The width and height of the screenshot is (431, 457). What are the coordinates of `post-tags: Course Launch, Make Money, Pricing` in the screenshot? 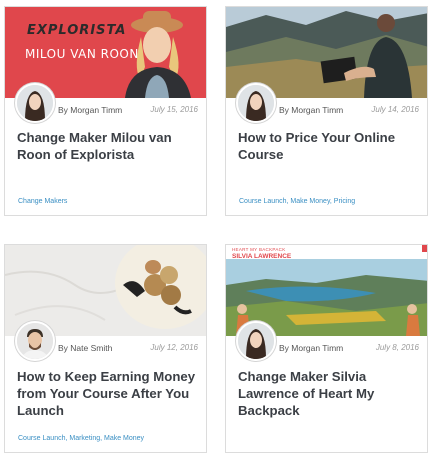 It's located at (297, 201).